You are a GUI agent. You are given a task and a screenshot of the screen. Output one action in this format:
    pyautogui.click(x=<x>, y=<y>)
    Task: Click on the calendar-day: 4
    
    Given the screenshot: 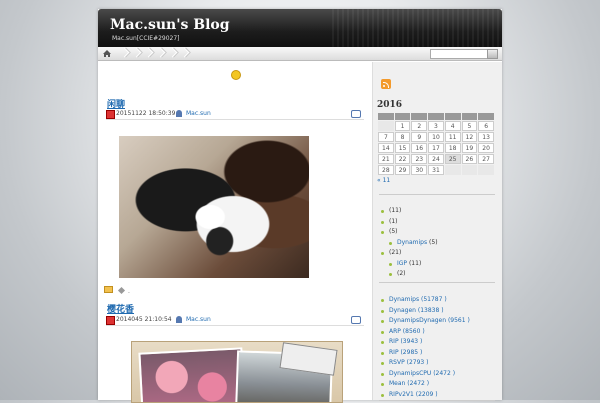 What is the action you would take?
    pyautogui.click(x=452, y=126)
    